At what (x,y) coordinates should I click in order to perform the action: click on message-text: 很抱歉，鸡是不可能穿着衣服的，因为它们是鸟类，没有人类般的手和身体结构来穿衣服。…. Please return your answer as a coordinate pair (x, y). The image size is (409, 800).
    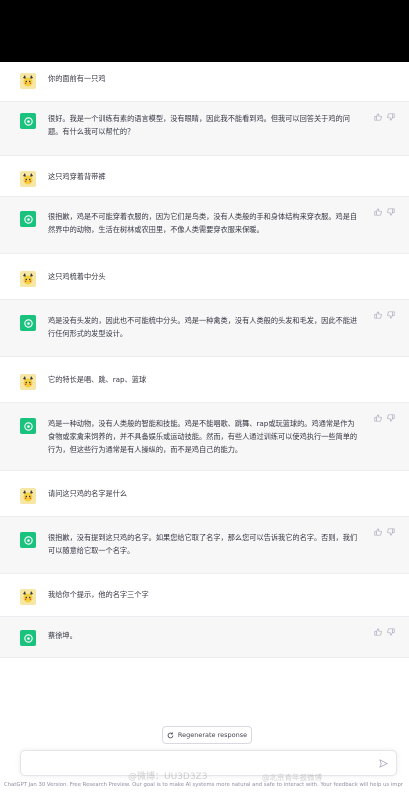
    Looking at the image, I should click on (203, 223).